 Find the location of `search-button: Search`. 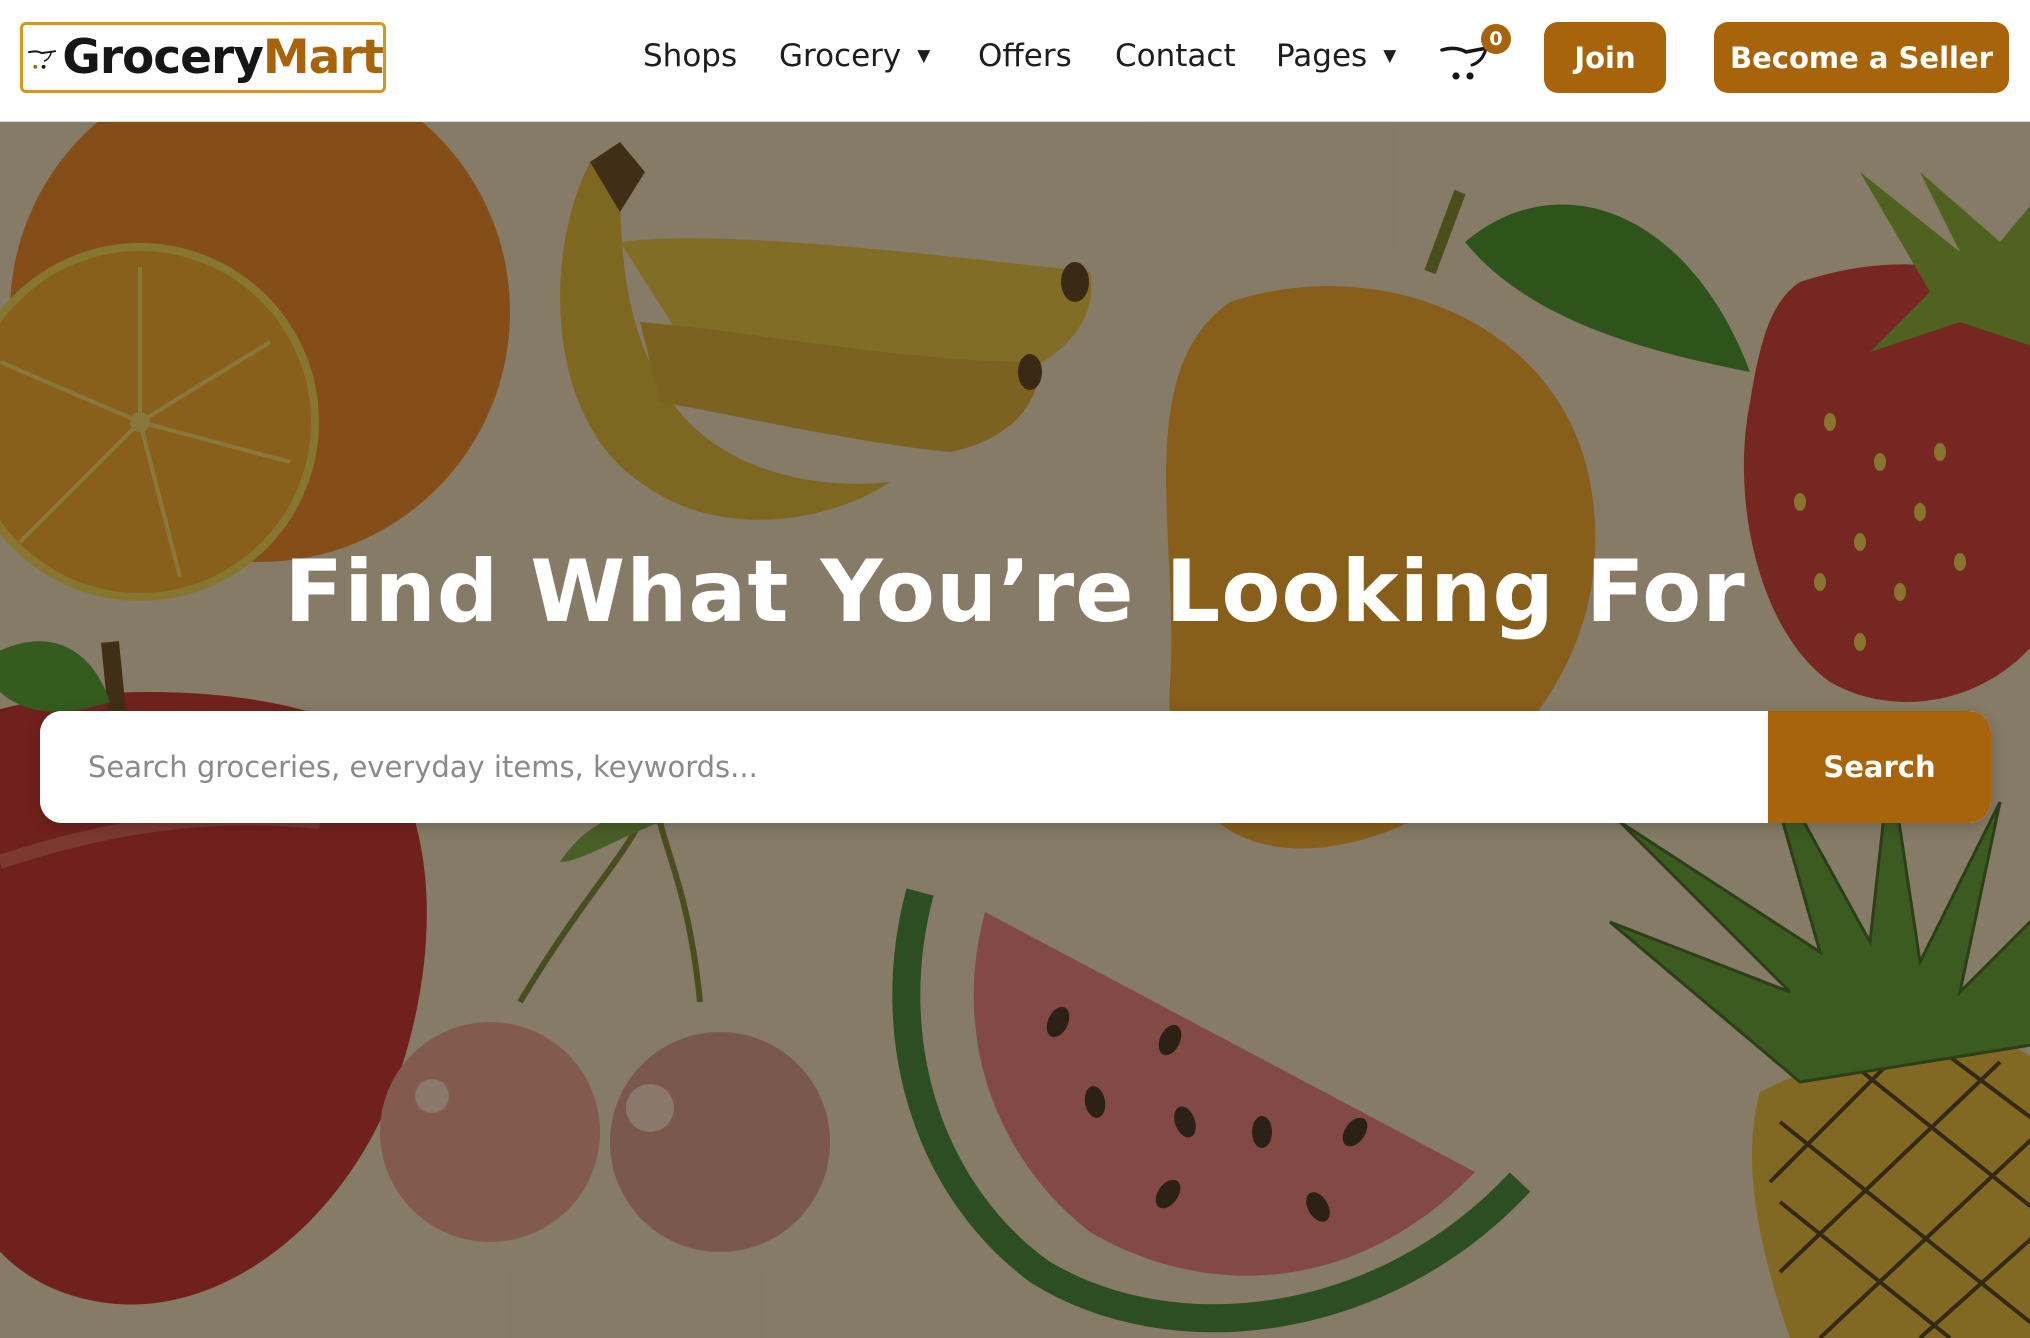

search-button: Search is located at coordinates (1879, 767).